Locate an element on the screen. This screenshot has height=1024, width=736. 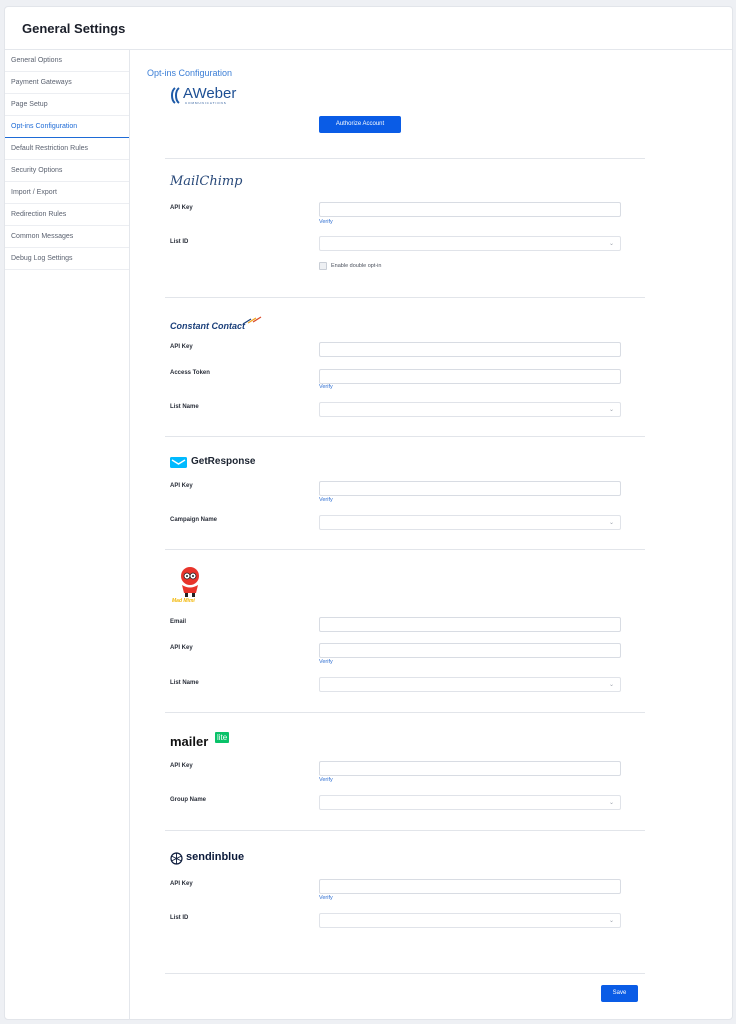
page-title: General Settings is located at coordinates (74, 28).